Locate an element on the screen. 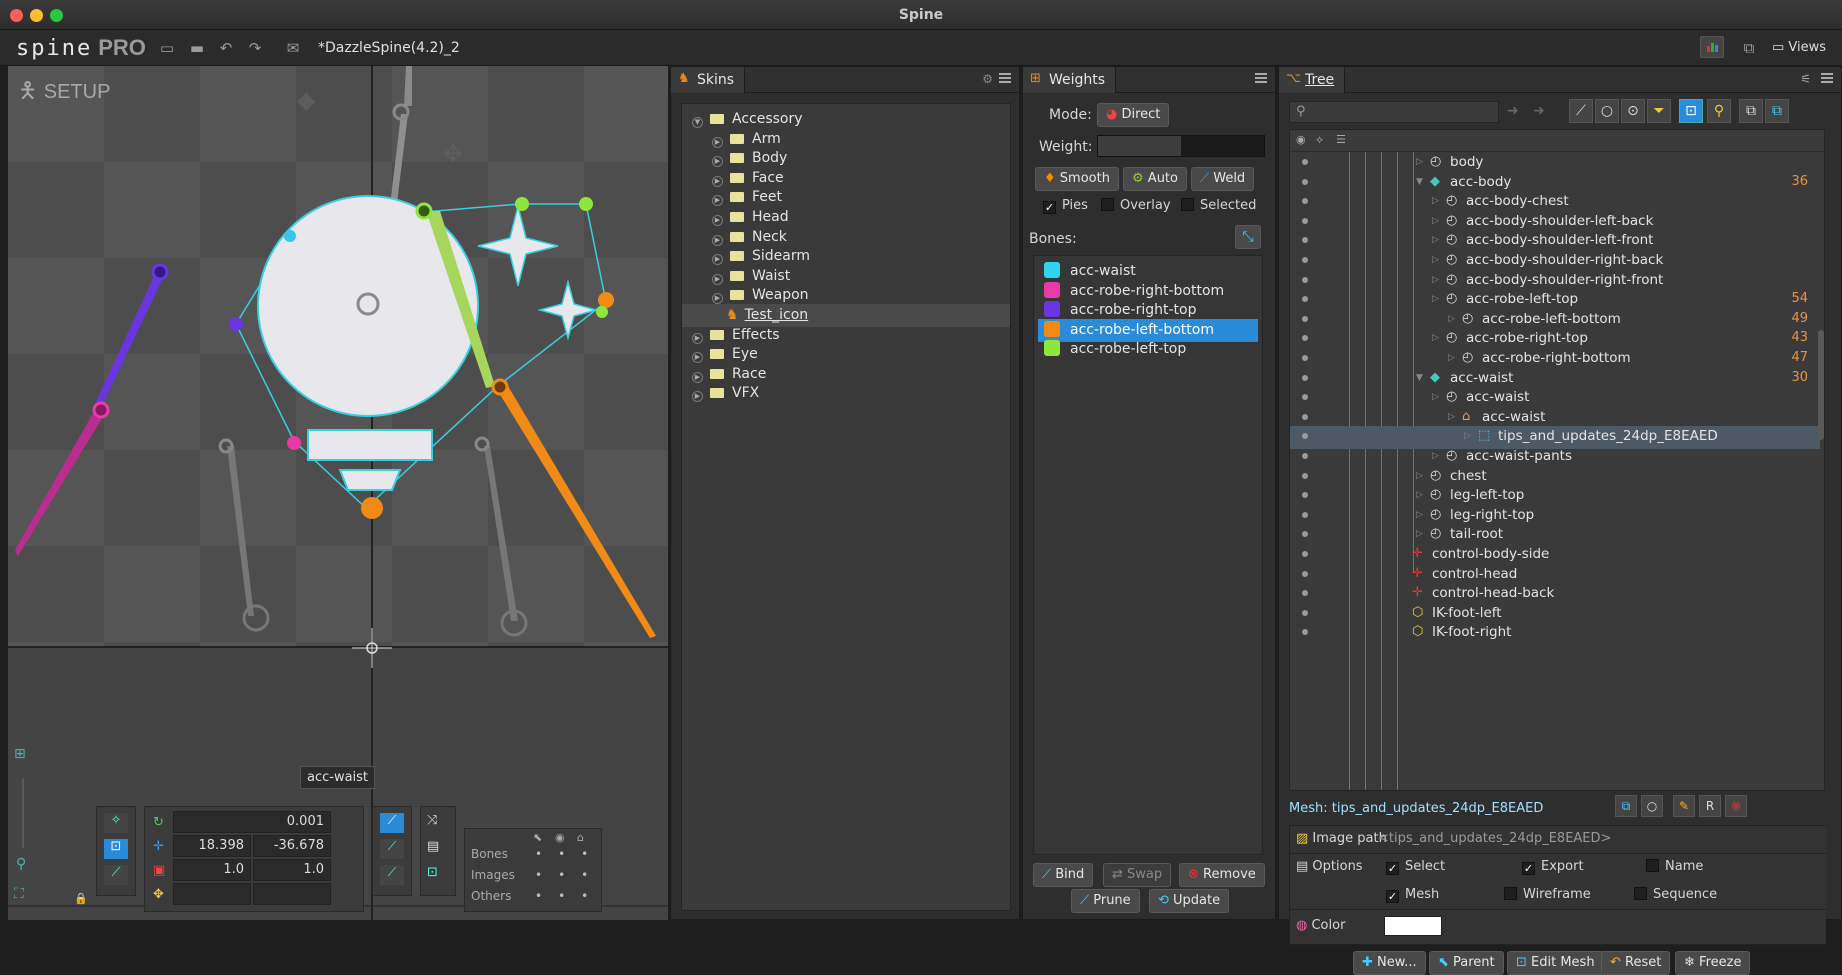 The width and height of the screenshot is (1842, 975). delete-icon: ⊗ is located at coordinates (1736, 806).